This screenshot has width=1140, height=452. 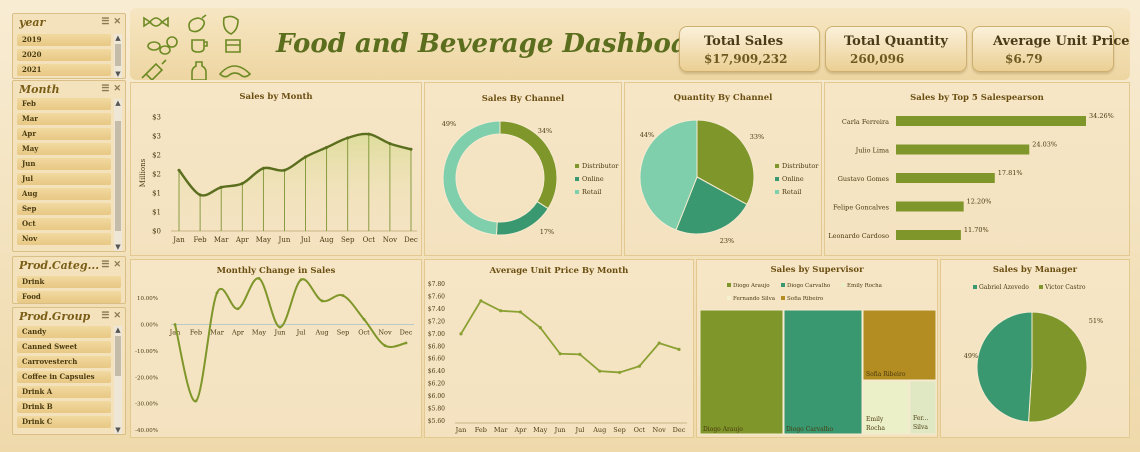 I want to click on dashboard-title: Food and Beverage Dashboard, so click(x=498, y=44).